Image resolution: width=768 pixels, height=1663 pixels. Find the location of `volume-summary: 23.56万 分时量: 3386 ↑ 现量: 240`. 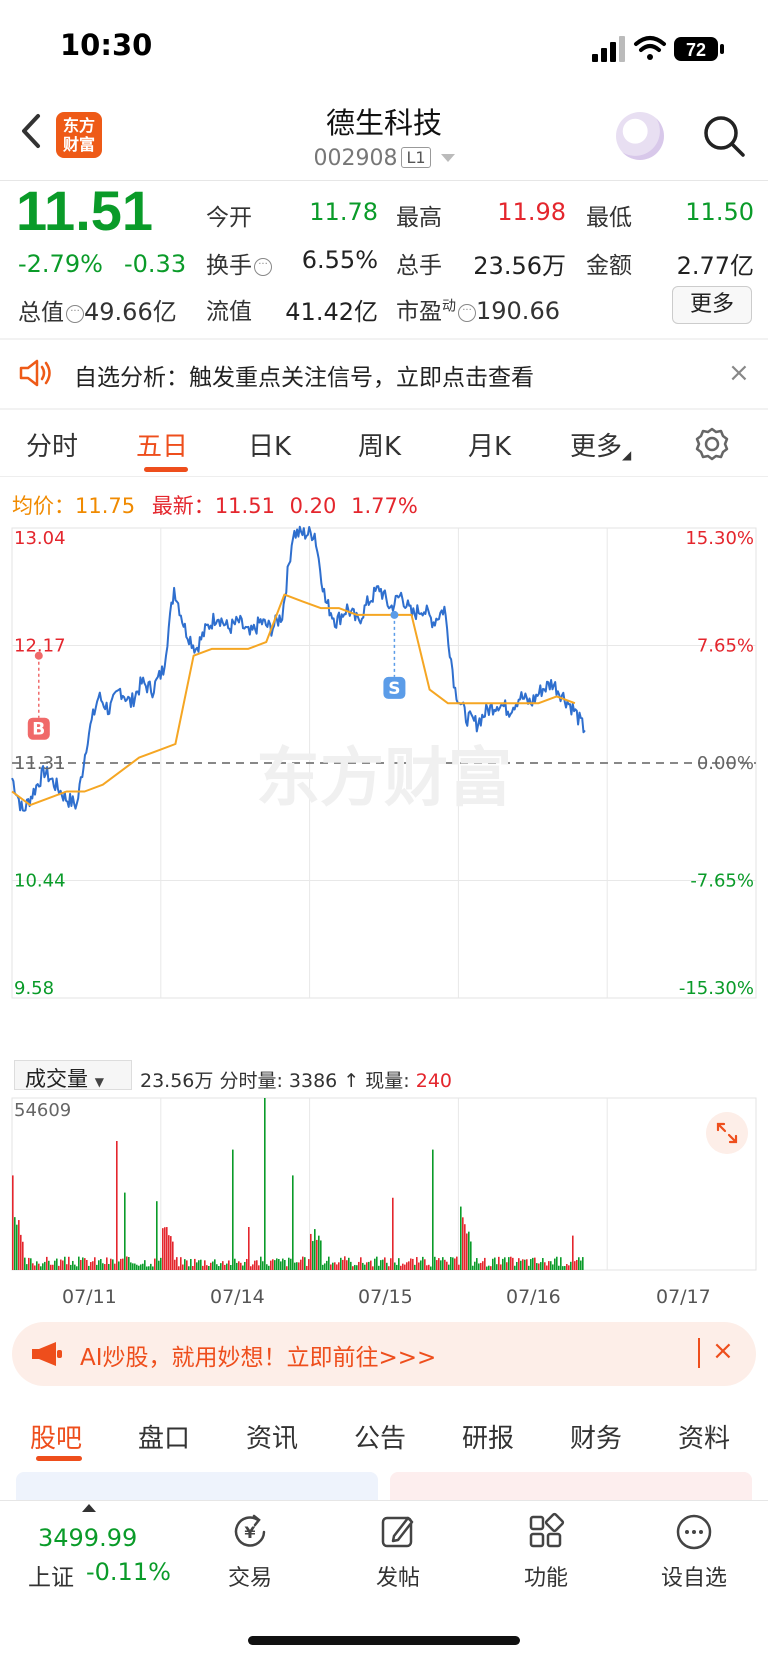

volume-summary: 23.56万 分时量: 3386 ↑ 现量: 240 is located at coordinates (296, 1079).